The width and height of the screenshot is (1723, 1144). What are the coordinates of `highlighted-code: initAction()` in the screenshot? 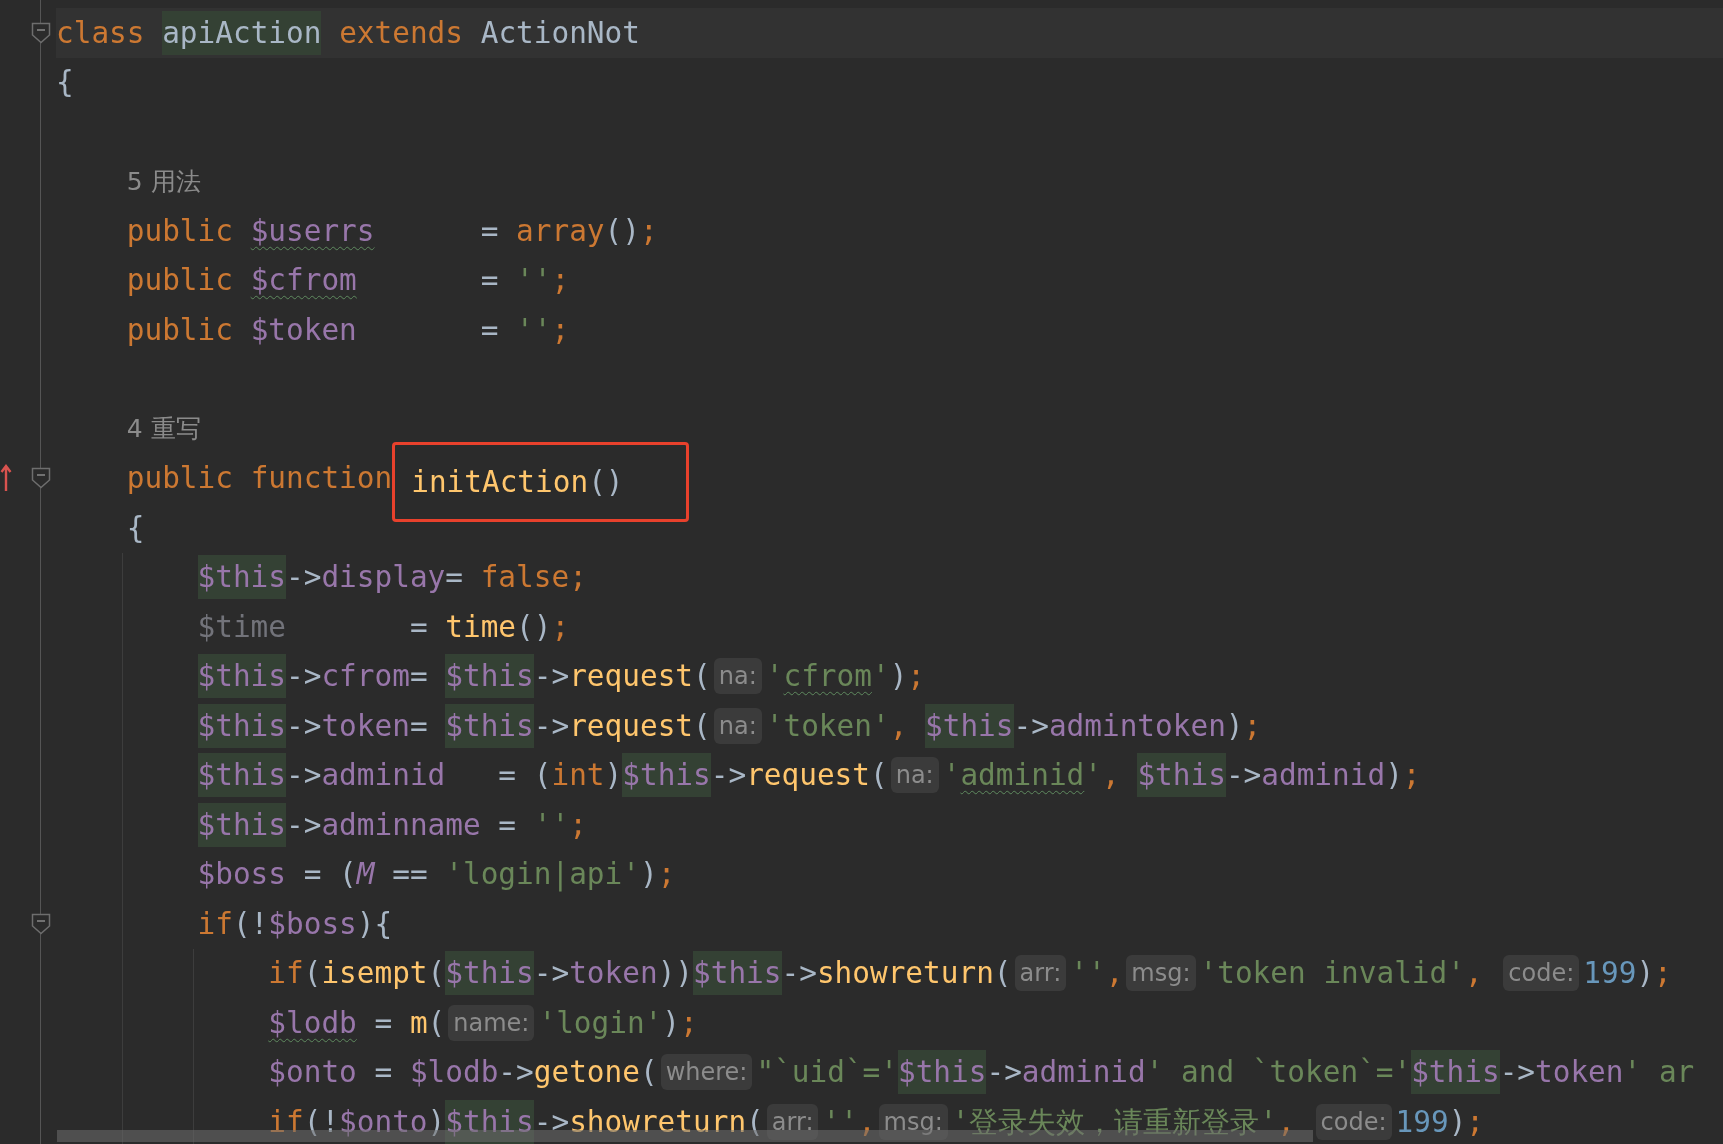 It's located at (540, 482).